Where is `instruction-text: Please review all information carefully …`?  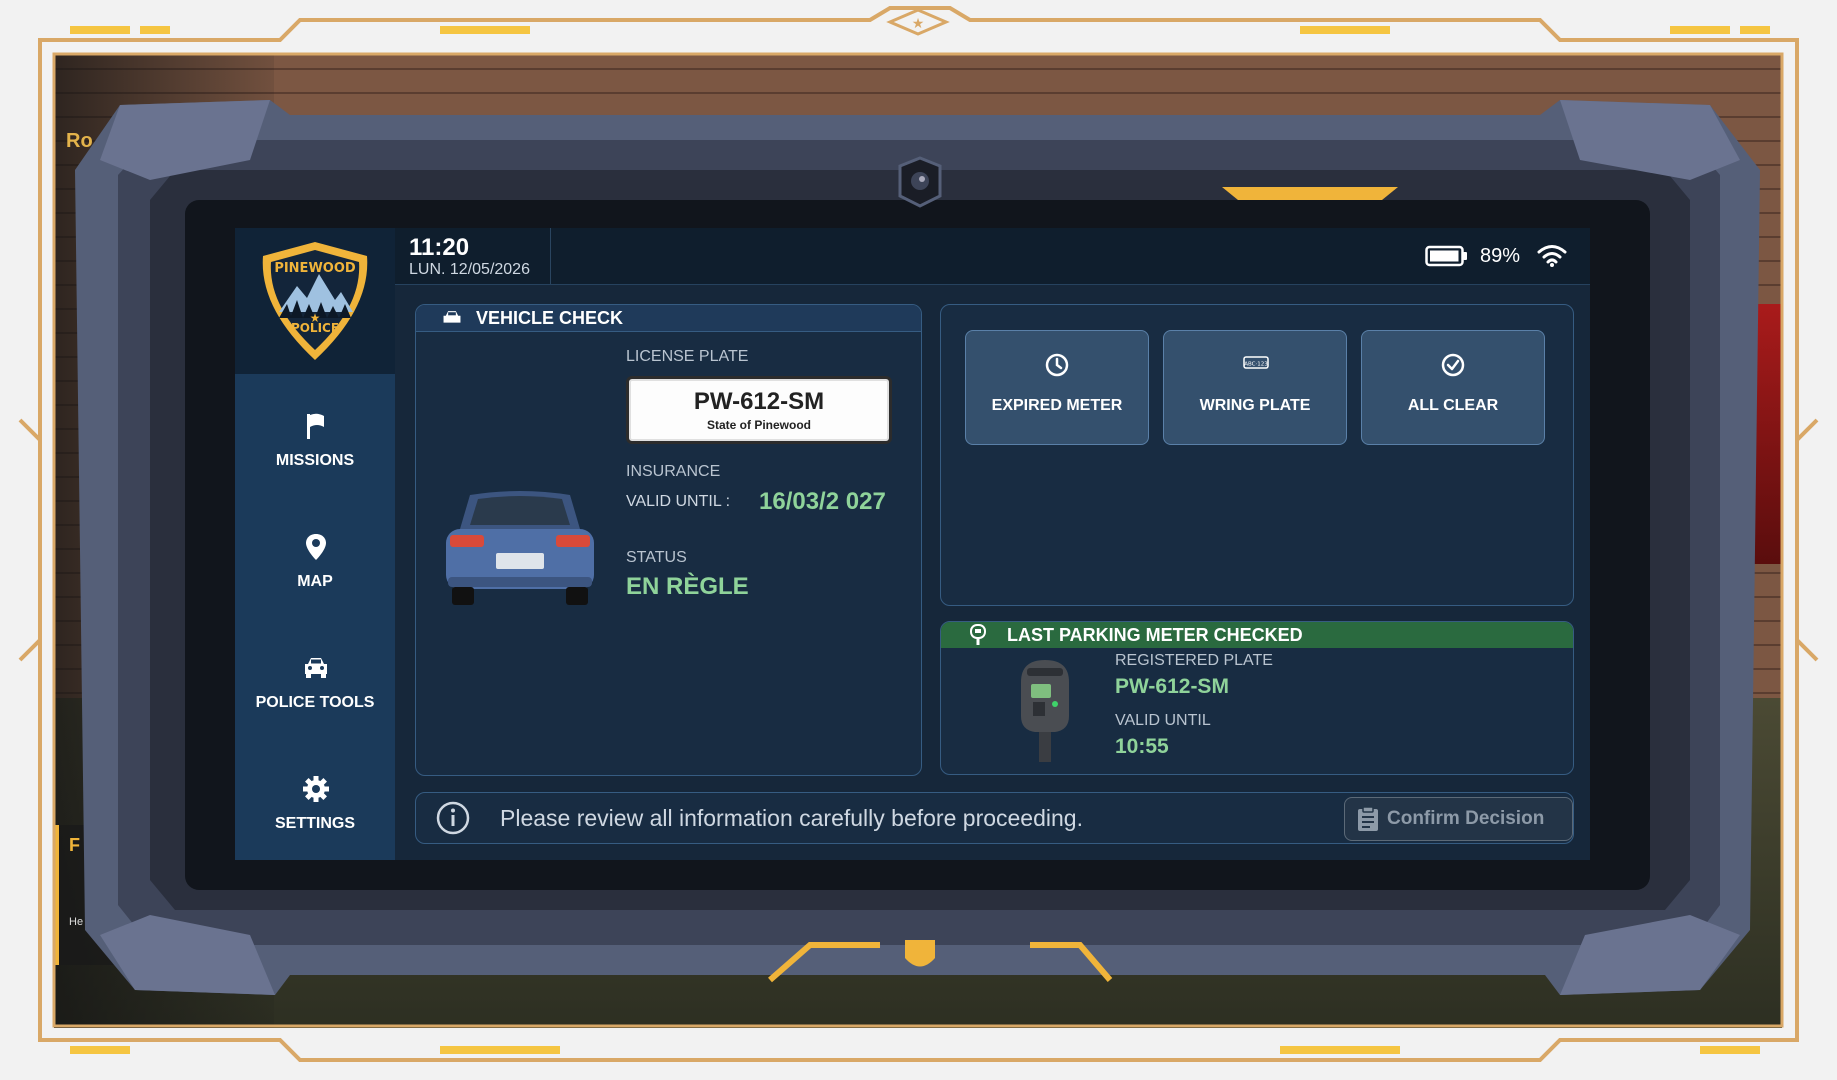
instruction-text: Please review all information carefully … is located at coordinates (791, 818).